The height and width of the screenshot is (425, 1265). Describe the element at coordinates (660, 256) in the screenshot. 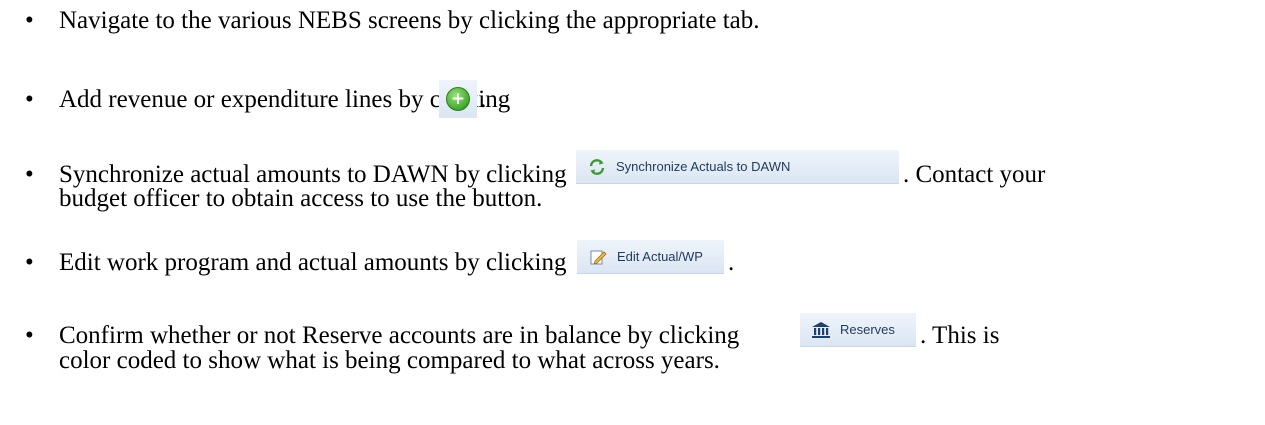

I see `edit-button-label: Edit Actual/WP` at that location.